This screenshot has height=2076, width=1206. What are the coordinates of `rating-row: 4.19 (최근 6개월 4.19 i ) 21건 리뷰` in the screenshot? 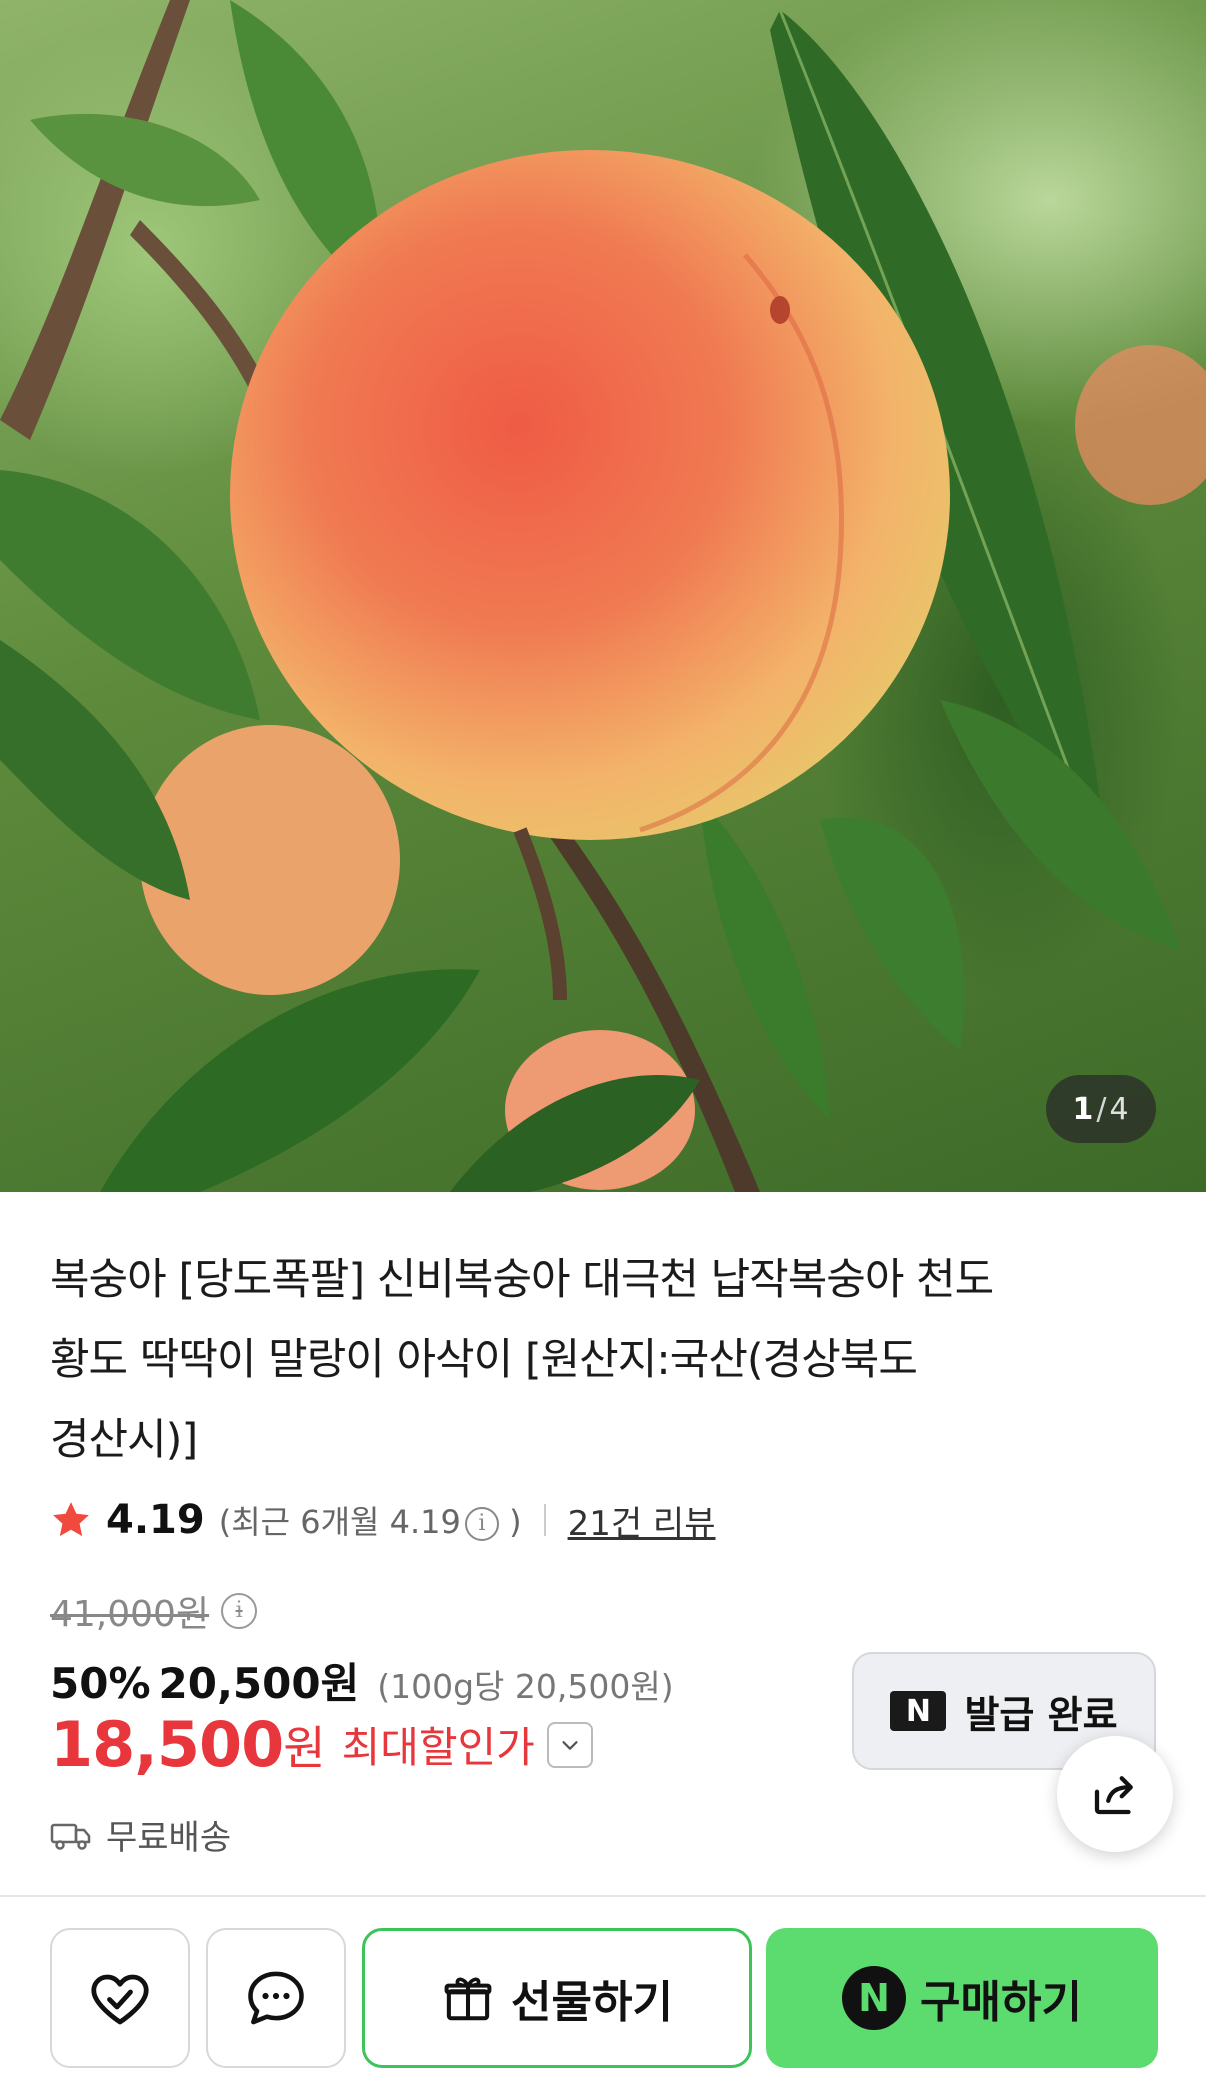 It's located at (382, 1520).